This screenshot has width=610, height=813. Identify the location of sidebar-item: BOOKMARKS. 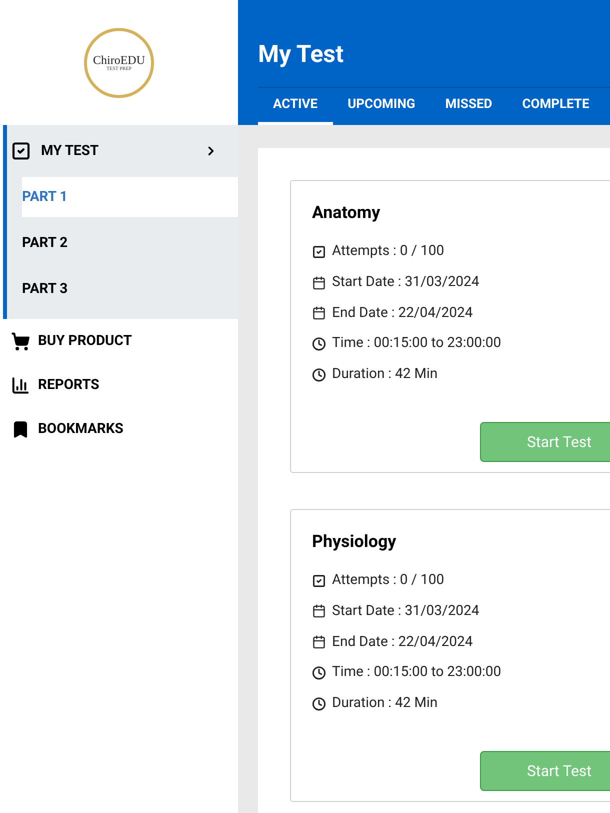
(119, 429).